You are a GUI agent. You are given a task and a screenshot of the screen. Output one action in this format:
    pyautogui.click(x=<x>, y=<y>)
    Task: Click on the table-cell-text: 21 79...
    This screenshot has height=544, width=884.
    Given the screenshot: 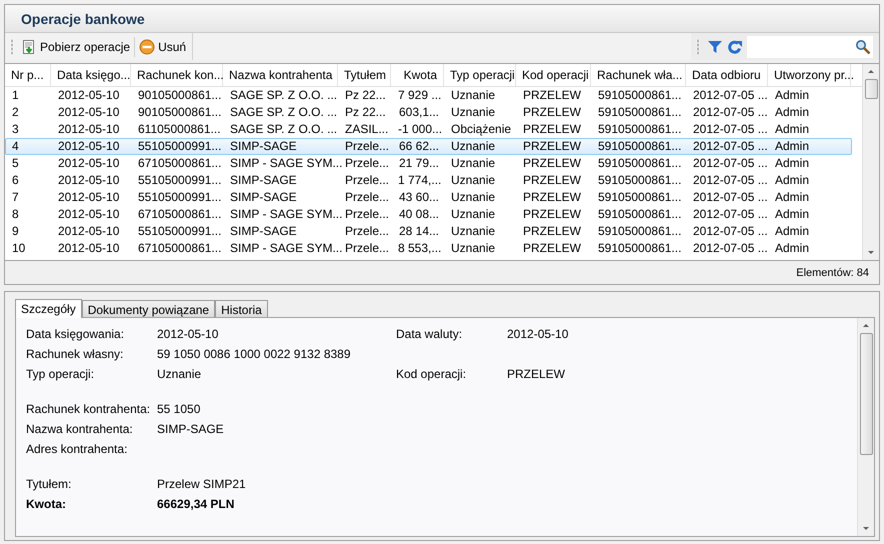 What is the action you would take?
    pyautogui.click(x=419, y=163)
    